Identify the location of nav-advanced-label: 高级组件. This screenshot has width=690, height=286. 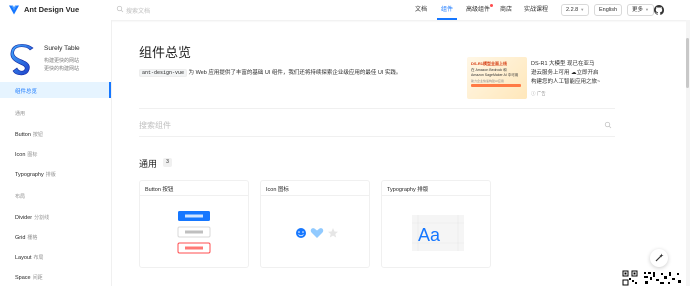
(478, 10).